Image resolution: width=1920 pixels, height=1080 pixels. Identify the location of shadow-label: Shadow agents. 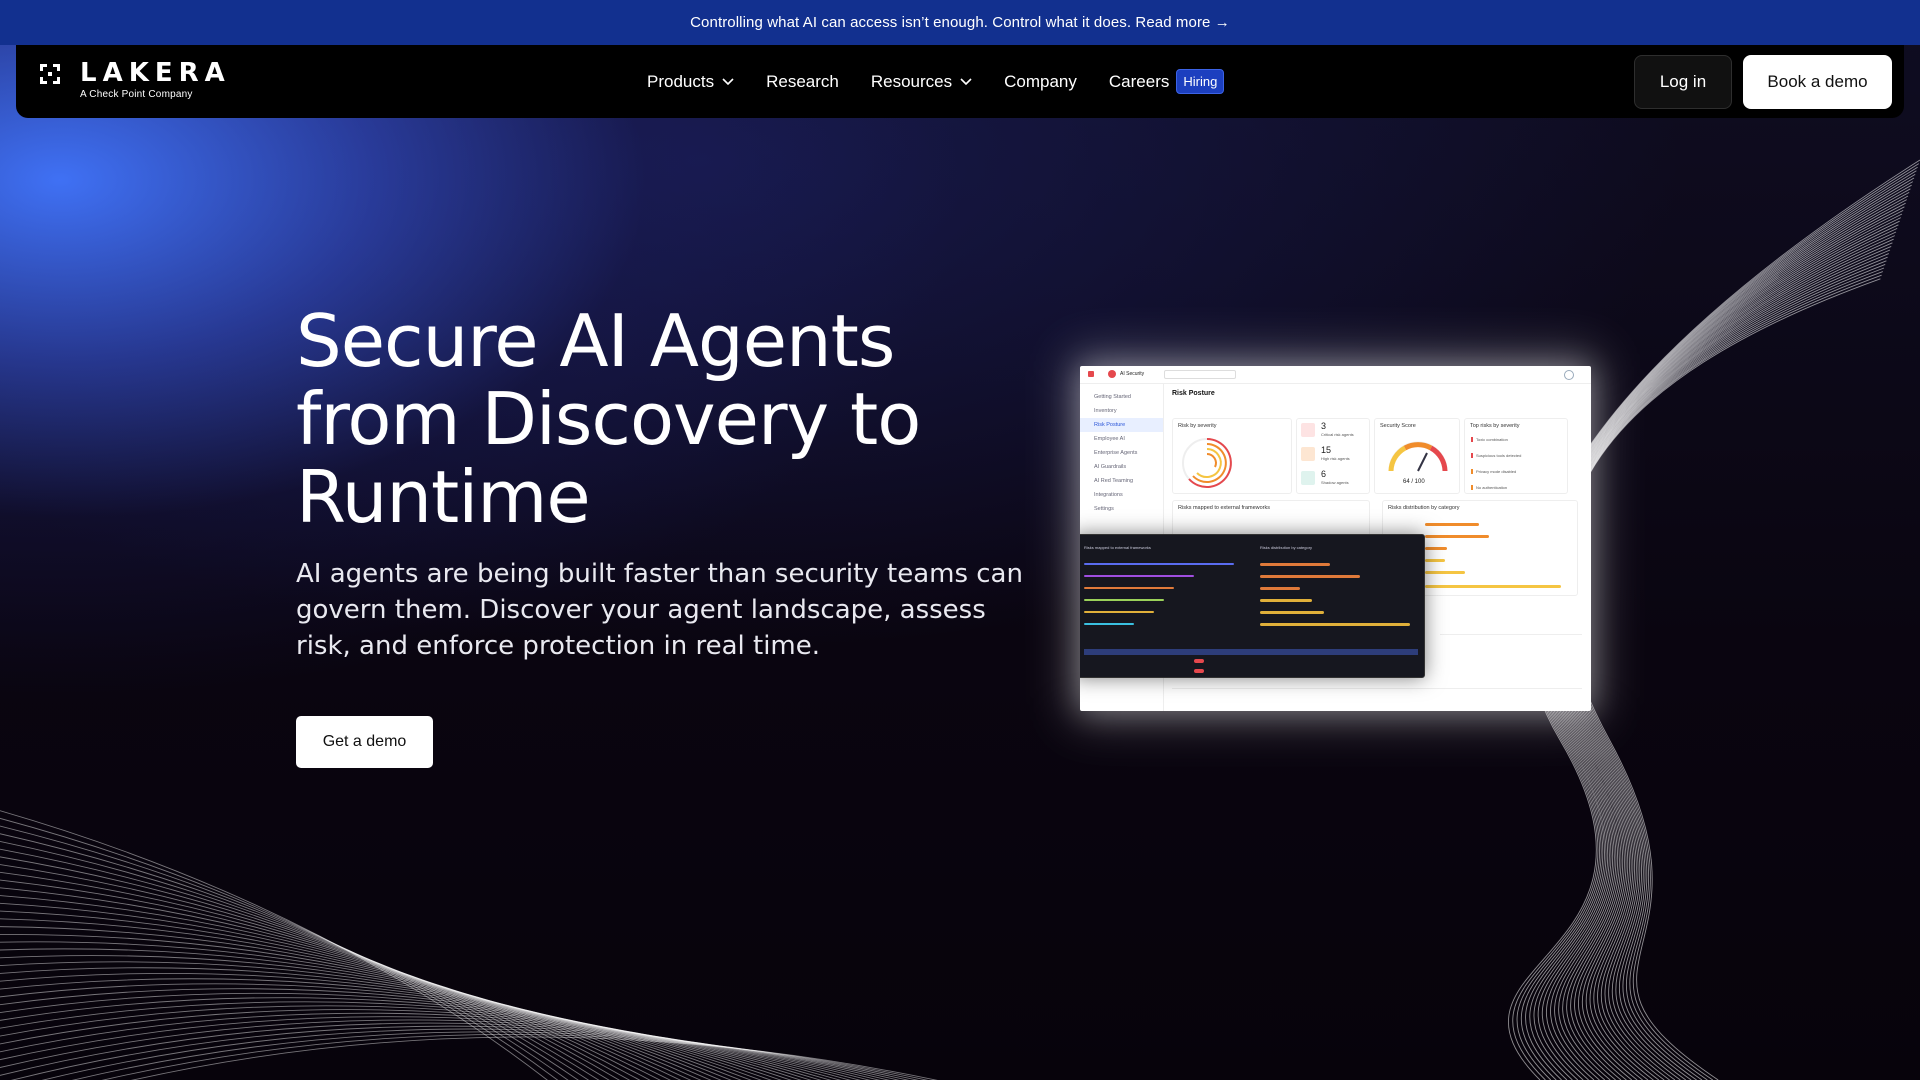
(1335, 482).